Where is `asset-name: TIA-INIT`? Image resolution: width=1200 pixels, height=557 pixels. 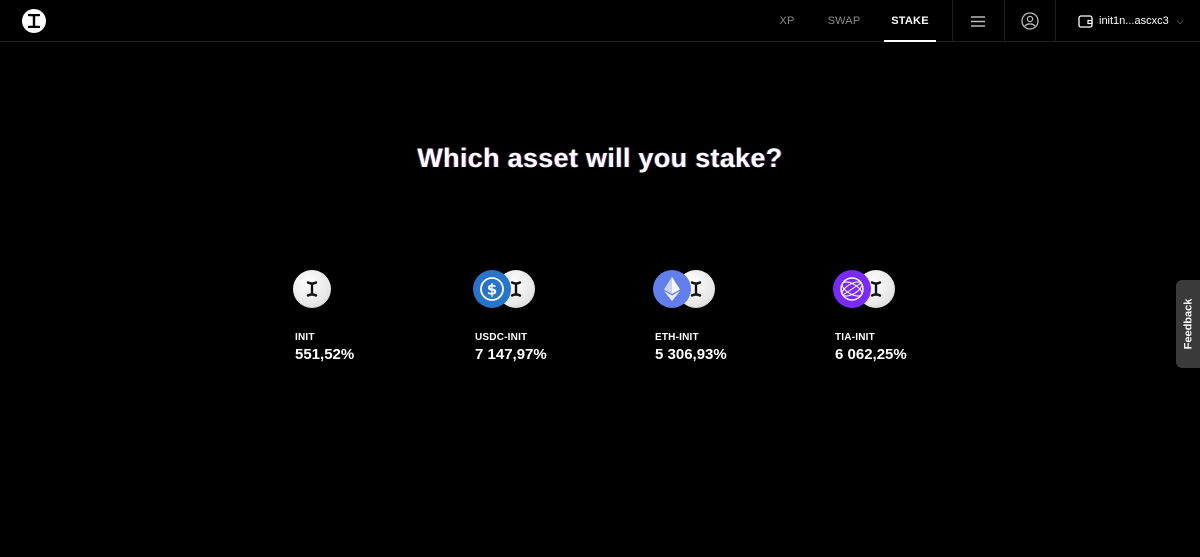 asset-name: TIA-INIT is located at coordinates (855, 337).